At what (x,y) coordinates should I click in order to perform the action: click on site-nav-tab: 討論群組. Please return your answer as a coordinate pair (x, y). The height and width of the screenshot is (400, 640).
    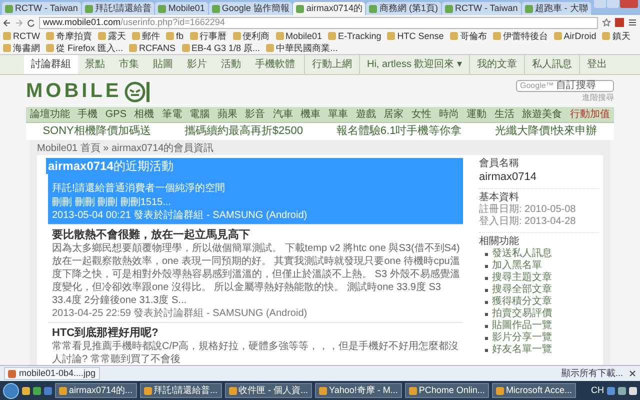
    Looking at the image, I should click on (51, 64).